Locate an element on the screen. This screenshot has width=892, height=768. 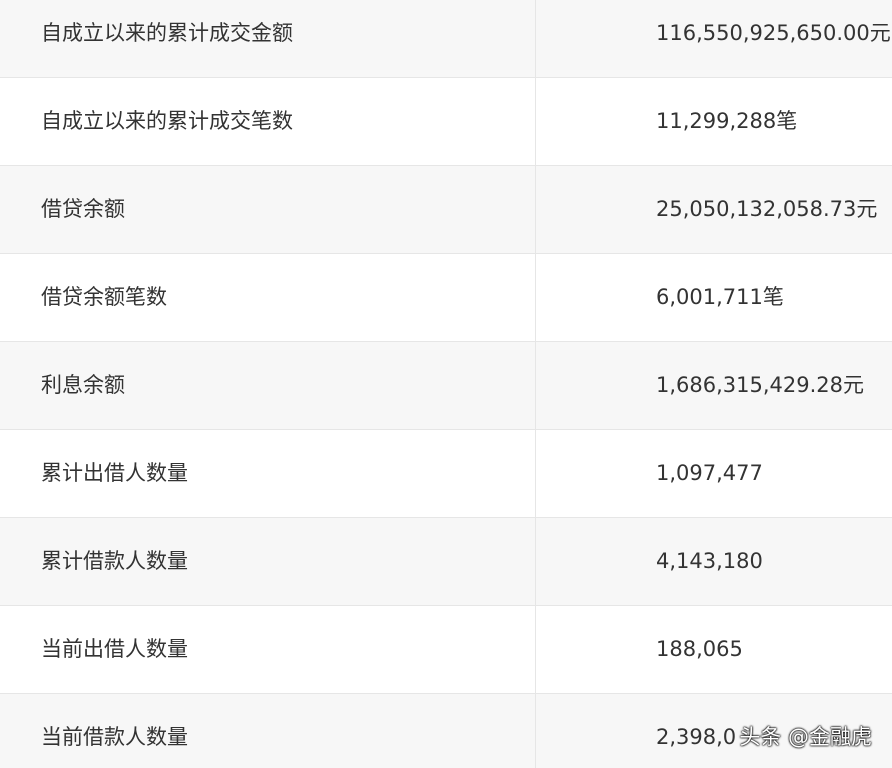
table-row: 累计出借人数量 1,097,477 is located at coordinates (446, 474).